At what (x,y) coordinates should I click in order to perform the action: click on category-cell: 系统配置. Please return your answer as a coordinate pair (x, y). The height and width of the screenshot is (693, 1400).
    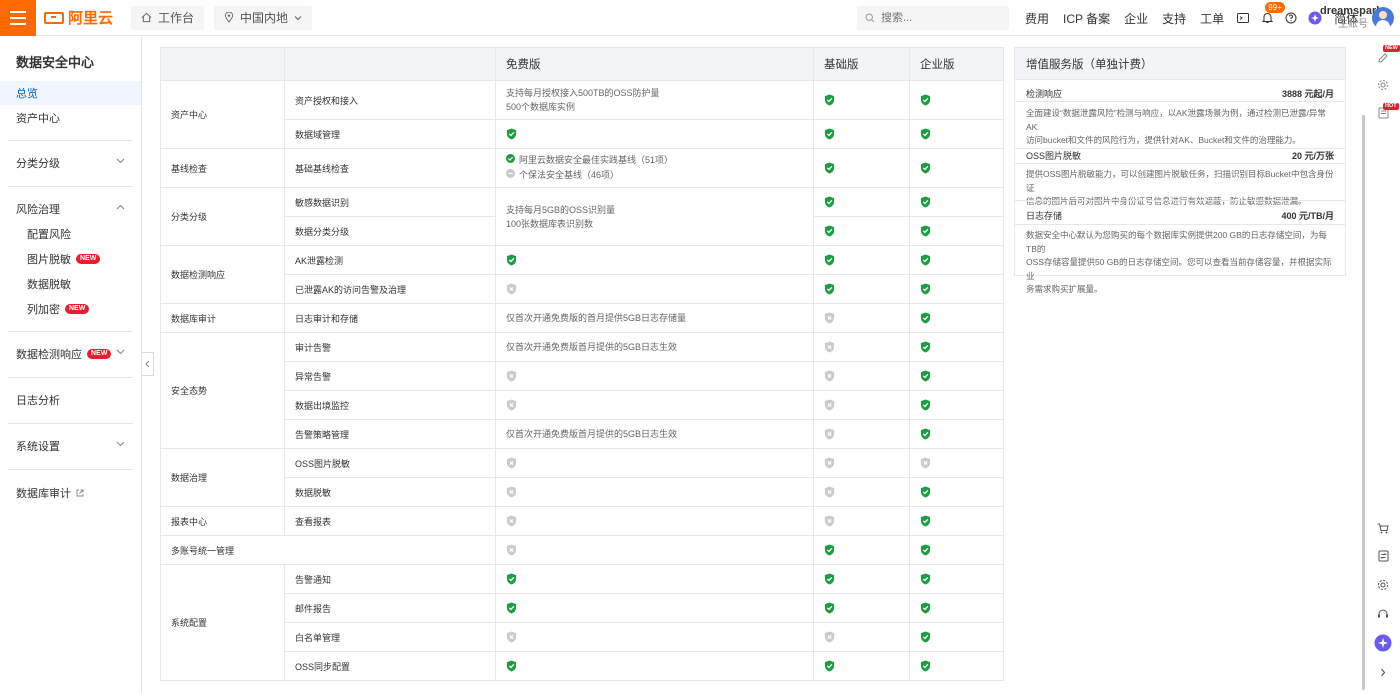
    Looking at the image, I should click on (222, 622).